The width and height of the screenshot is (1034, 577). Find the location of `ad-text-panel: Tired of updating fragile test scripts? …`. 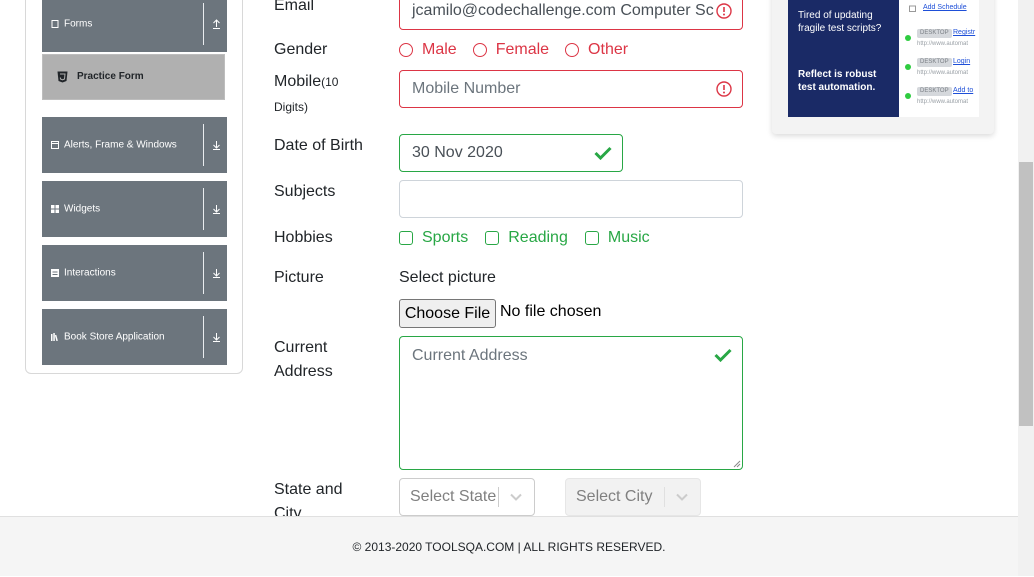

ad-text-panel: Tired of updating fragile test scripts? … is located at coordinates (843, 58).